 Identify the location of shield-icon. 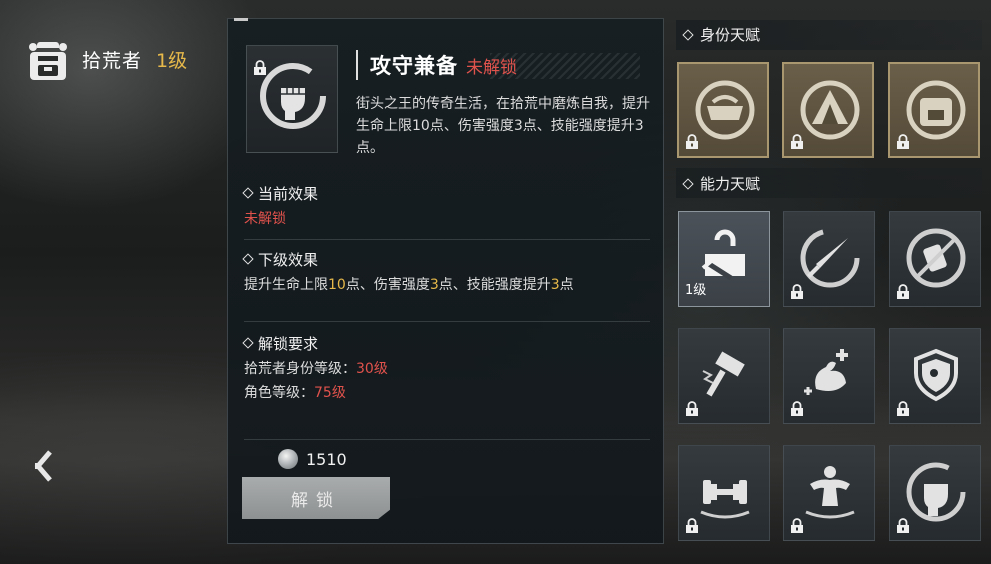
(936, 375).